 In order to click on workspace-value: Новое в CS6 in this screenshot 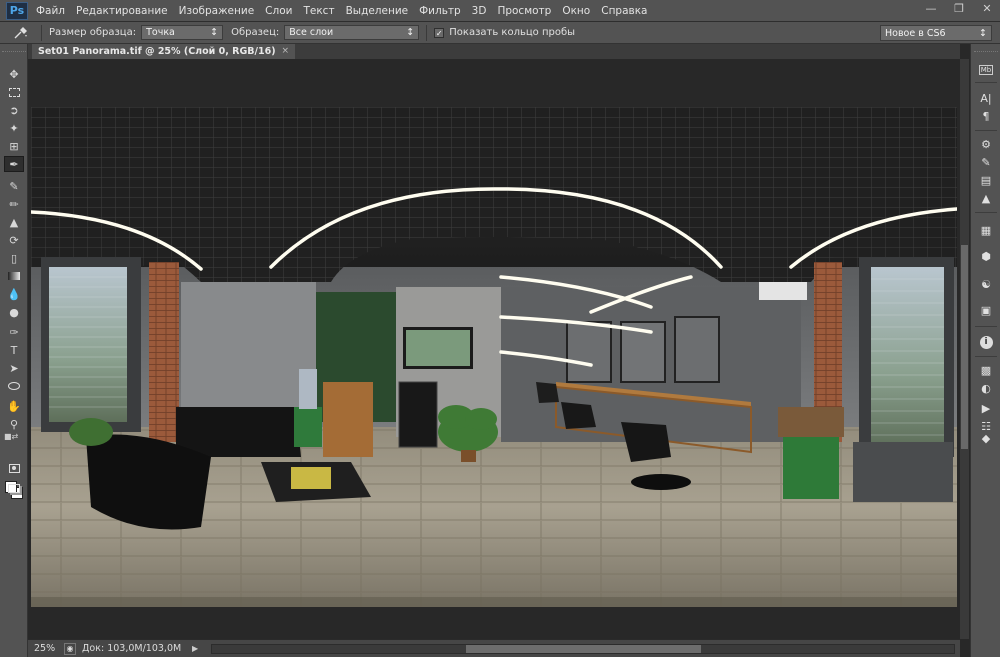, I will do `click(915, 33)`.